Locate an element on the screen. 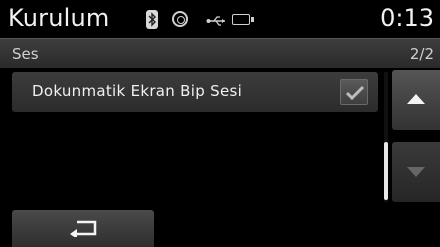  back-button is located at coordinates (83, 228).